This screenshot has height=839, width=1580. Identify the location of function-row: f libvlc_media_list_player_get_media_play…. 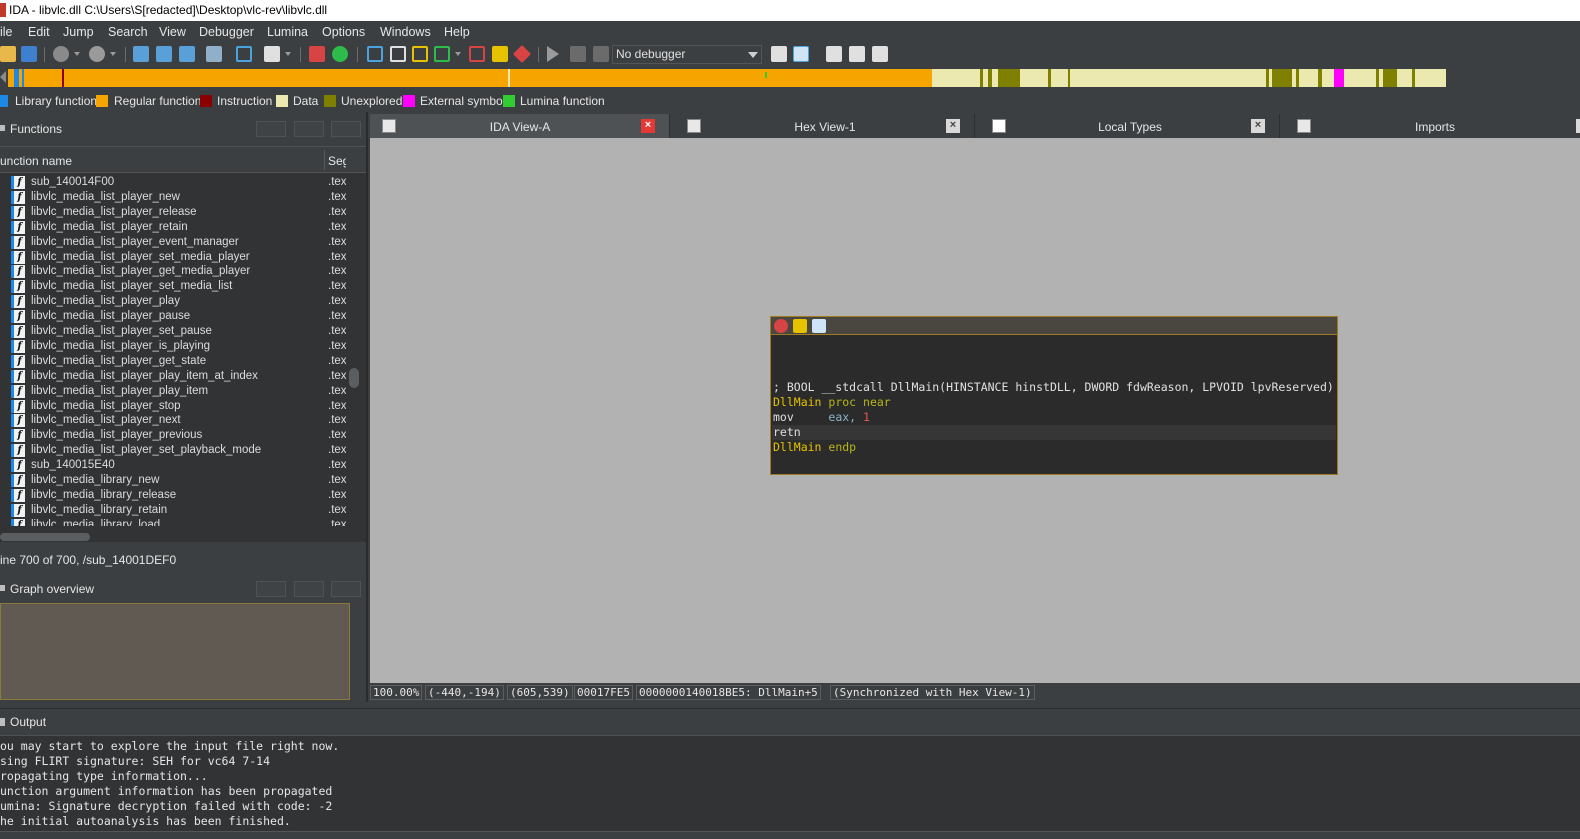
(173, 271).